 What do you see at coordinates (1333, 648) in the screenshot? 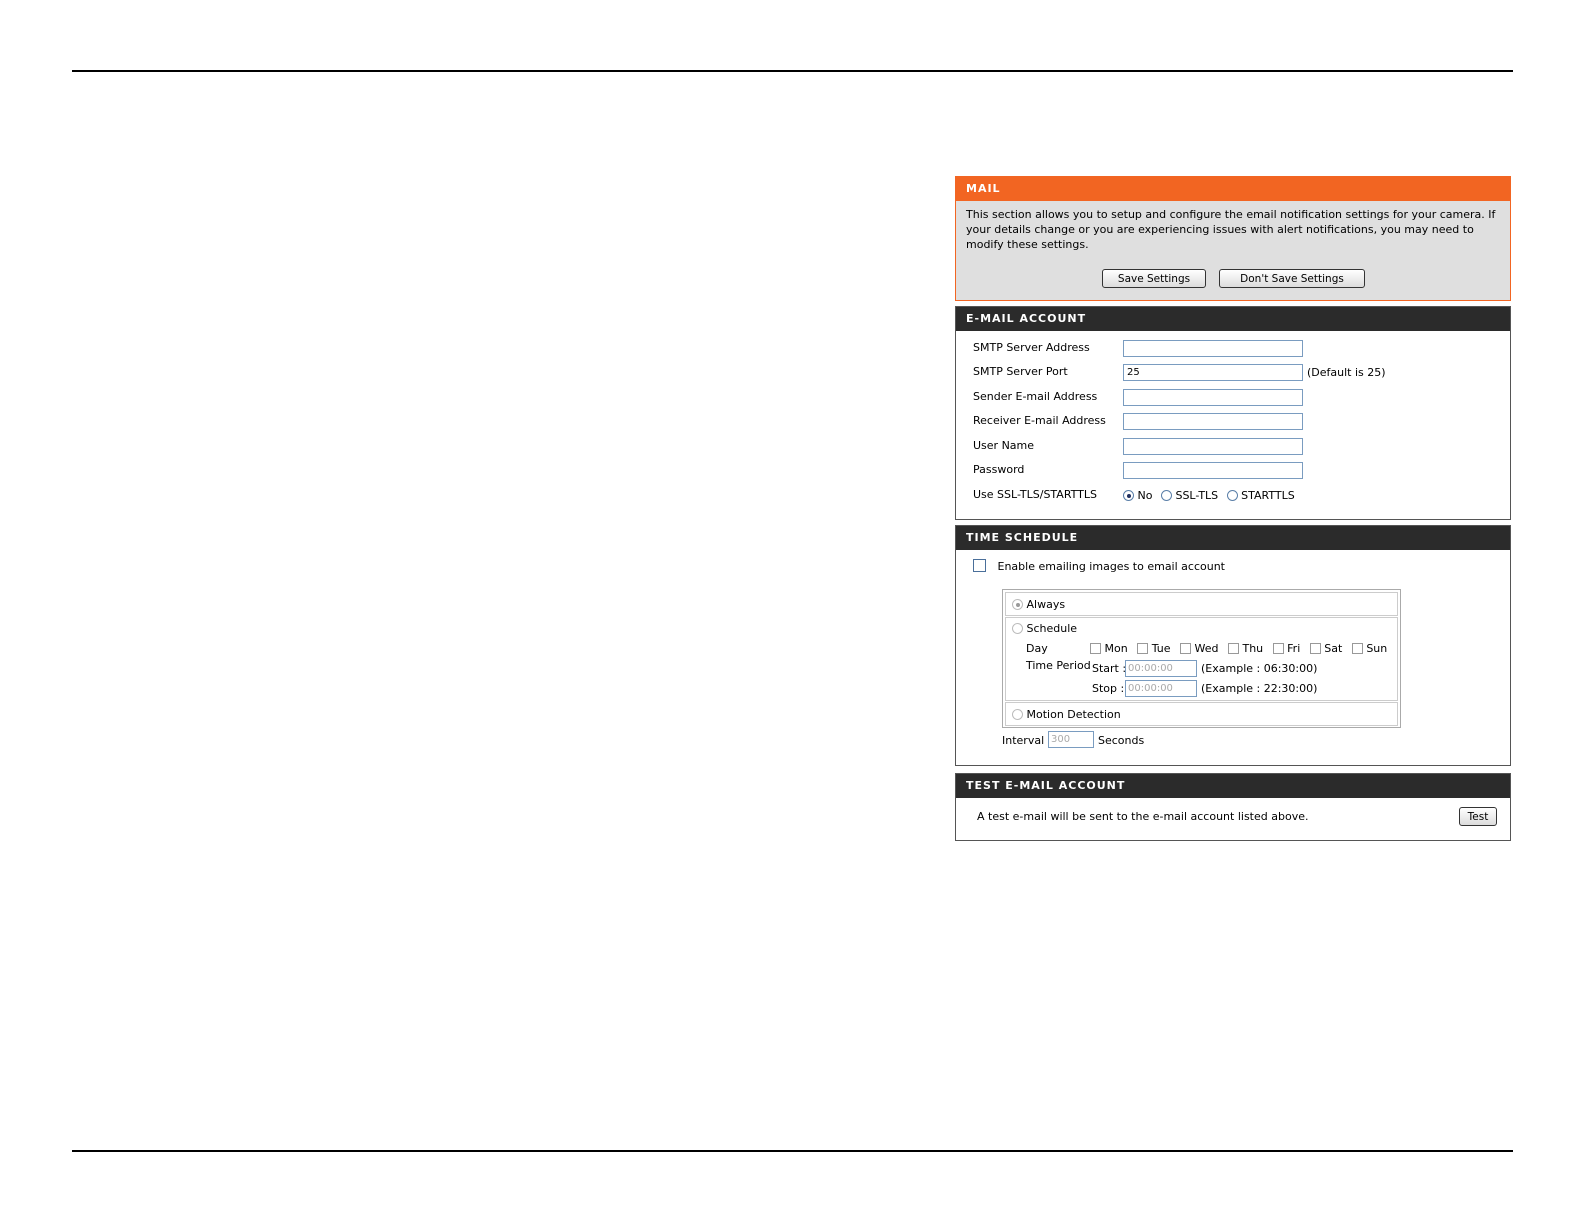
I see `day-sat-label: Sat` at bounding box center [1333, 648].